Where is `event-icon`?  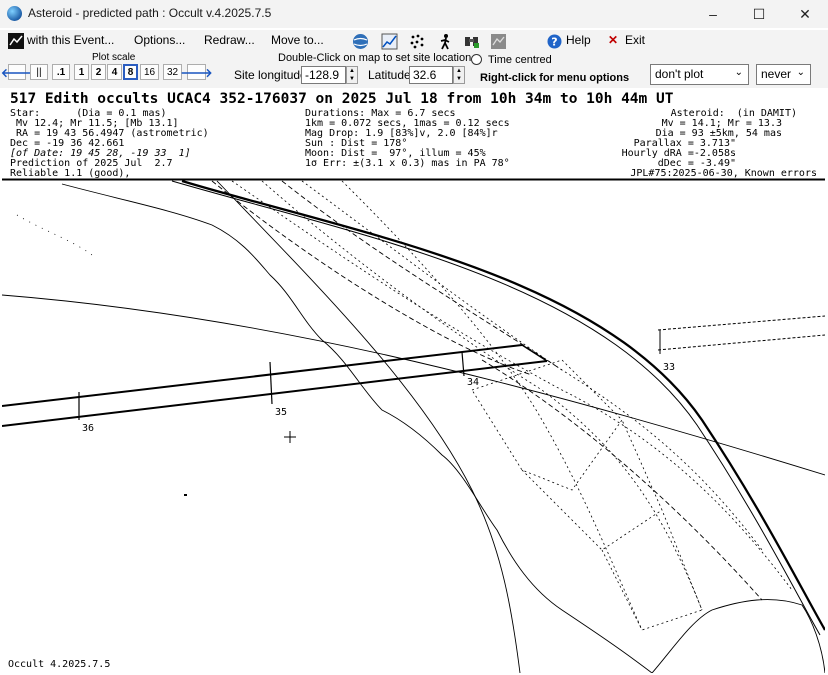
event-icon is located at coordinates (16, 41).